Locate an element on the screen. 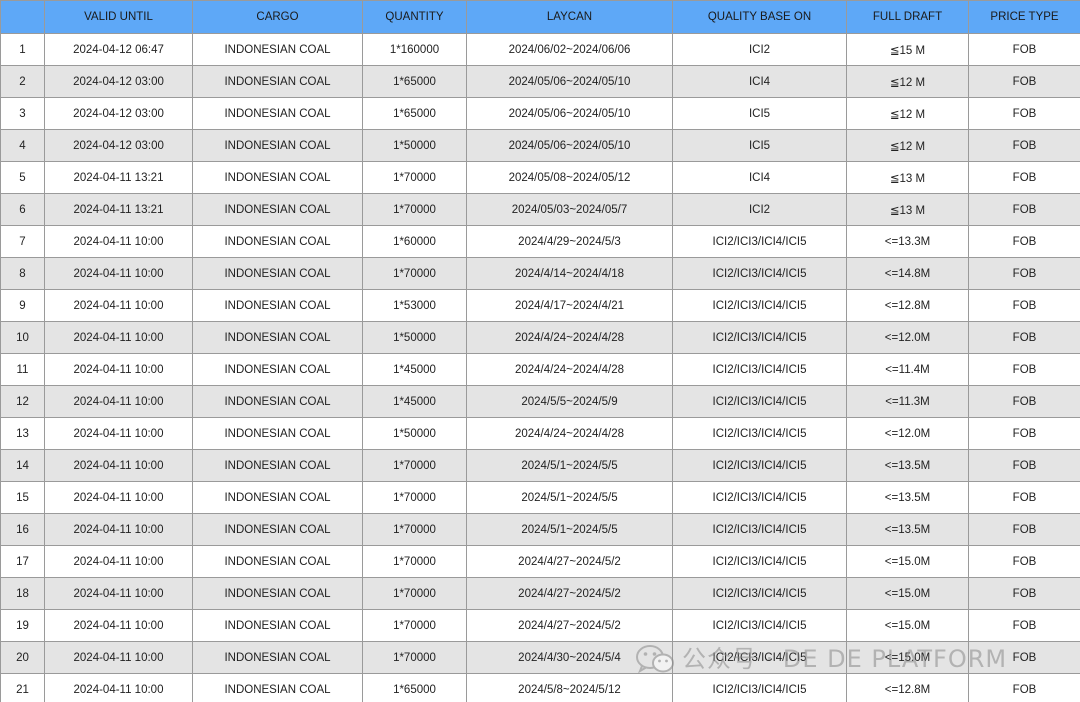 The height and width of the screenshot is (702, 1080). full-draft-cell: <=14.8M is located at coordinates (907, 273).